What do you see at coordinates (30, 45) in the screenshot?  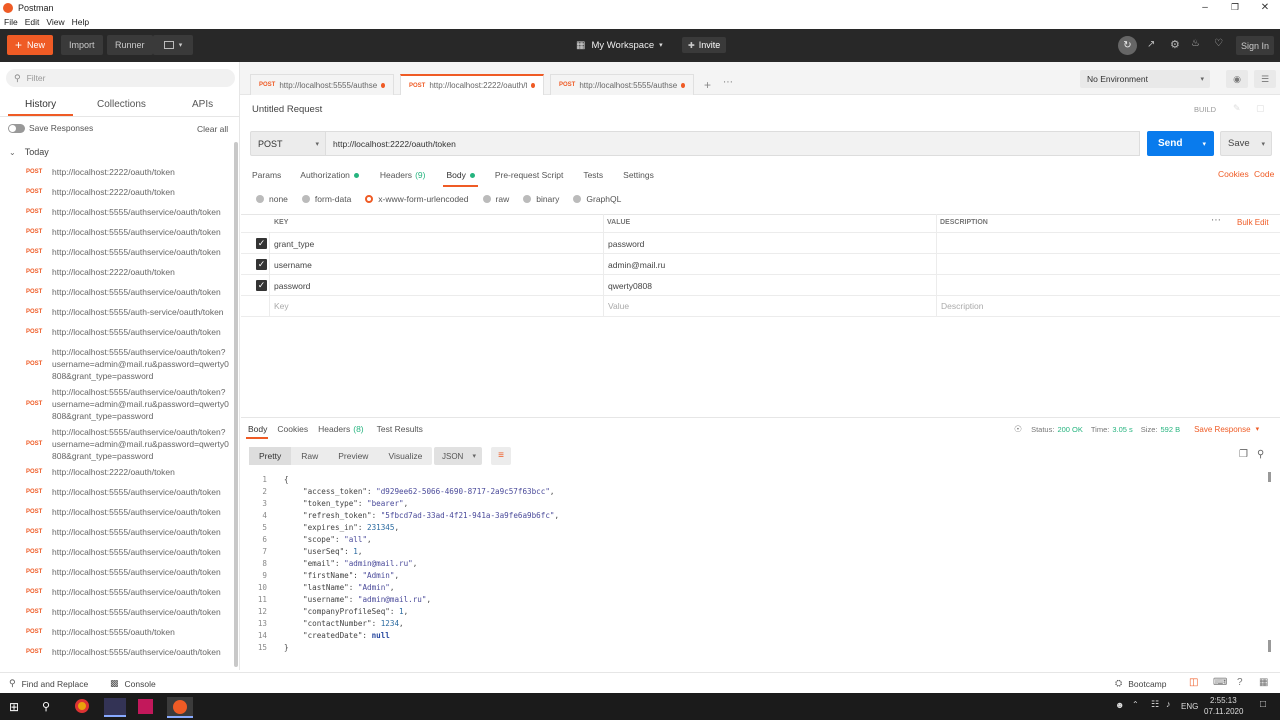 I see `new-button: + New` at bounding box center [30, 45].